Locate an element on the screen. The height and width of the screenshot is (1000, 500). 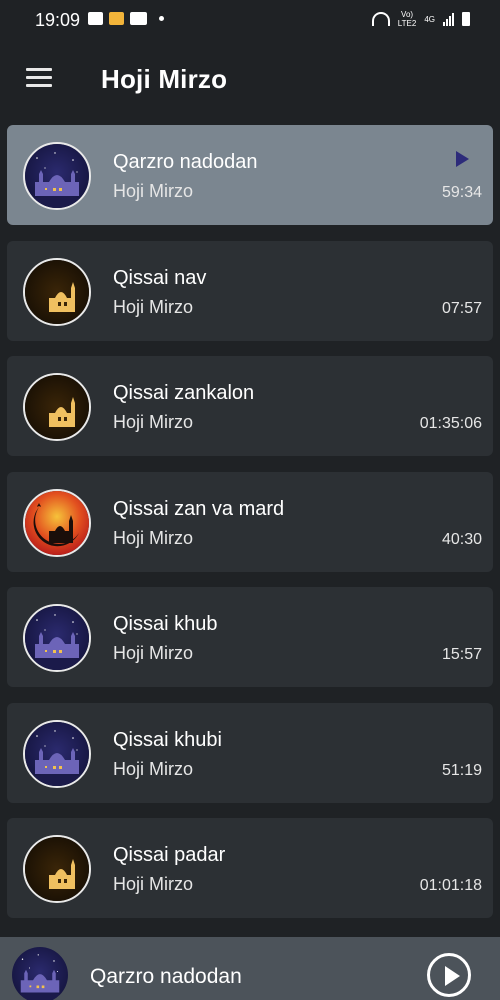
now-playing-icon is located at coordinates (462, 159).